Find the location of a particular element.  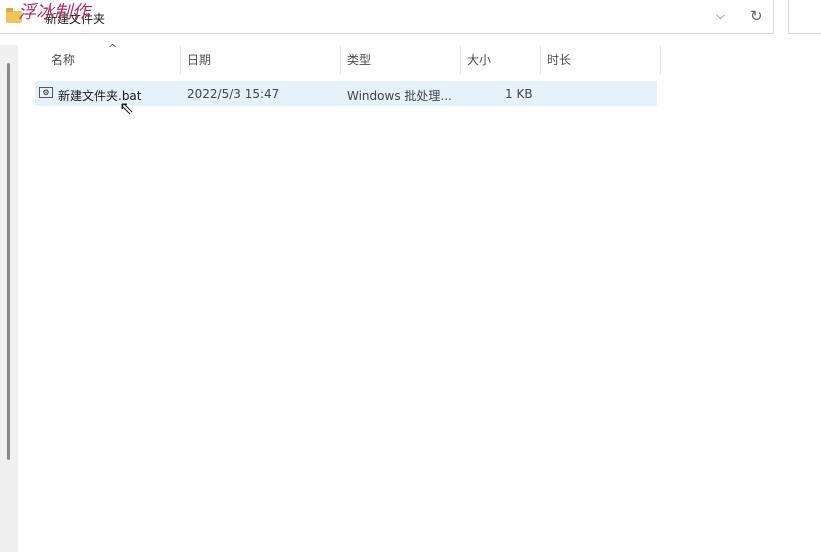

batch-file-icon: ⚙ is located at coordinates (46, 92).